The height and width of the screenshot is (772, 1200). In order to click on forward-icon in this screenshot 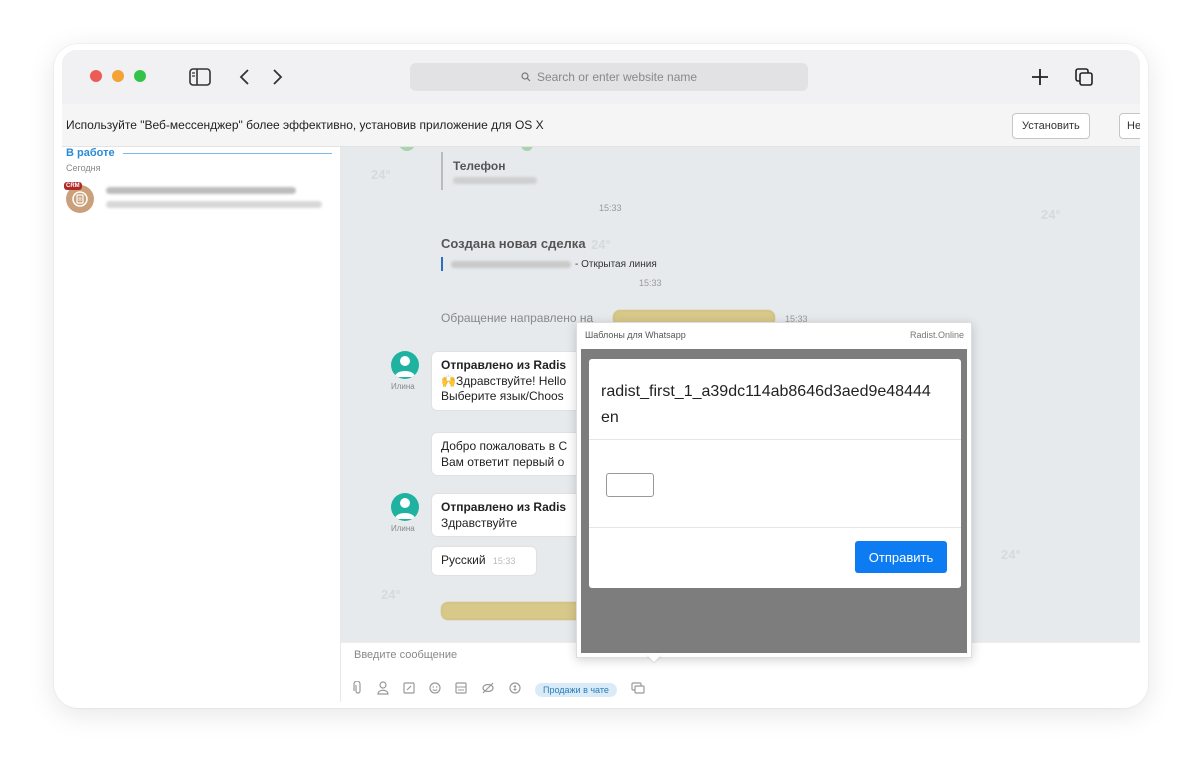, I will do `click(278, 77)`.